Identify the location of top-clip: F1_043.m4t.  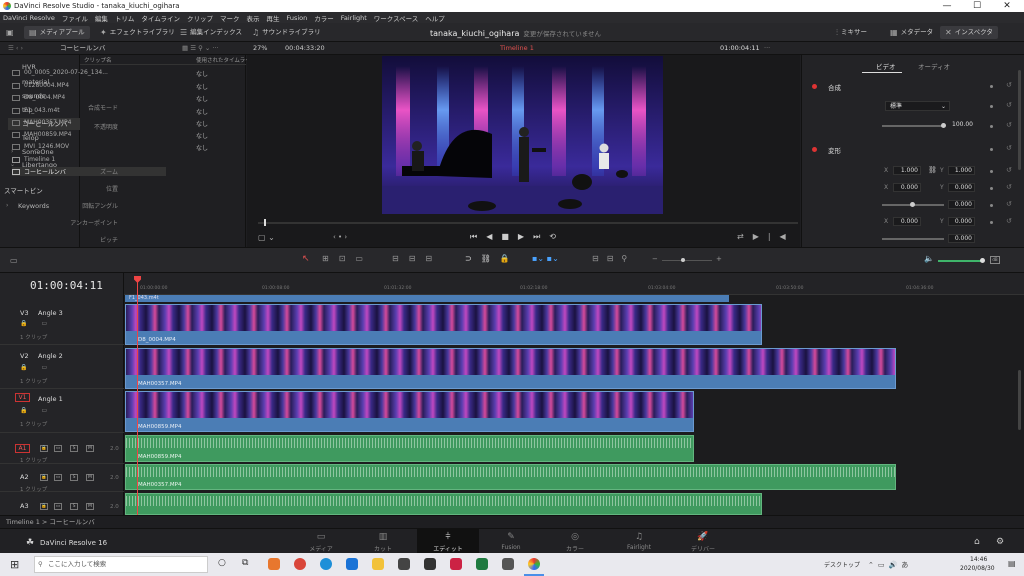
(427, 298).